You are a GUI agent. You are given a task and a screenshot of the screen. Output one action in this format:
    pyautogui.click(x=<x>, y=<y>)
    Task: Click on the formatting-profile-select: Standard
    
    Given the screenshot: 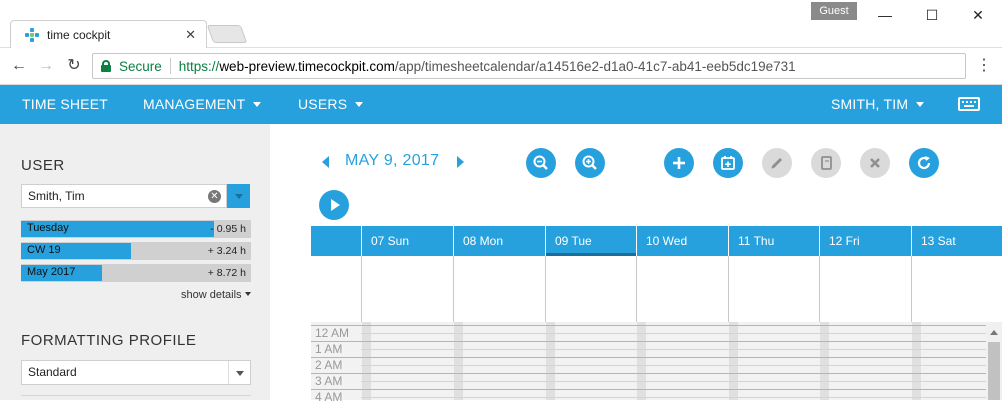 What is the action you would take?
    pyautogui.click(x=136, y=372)
    